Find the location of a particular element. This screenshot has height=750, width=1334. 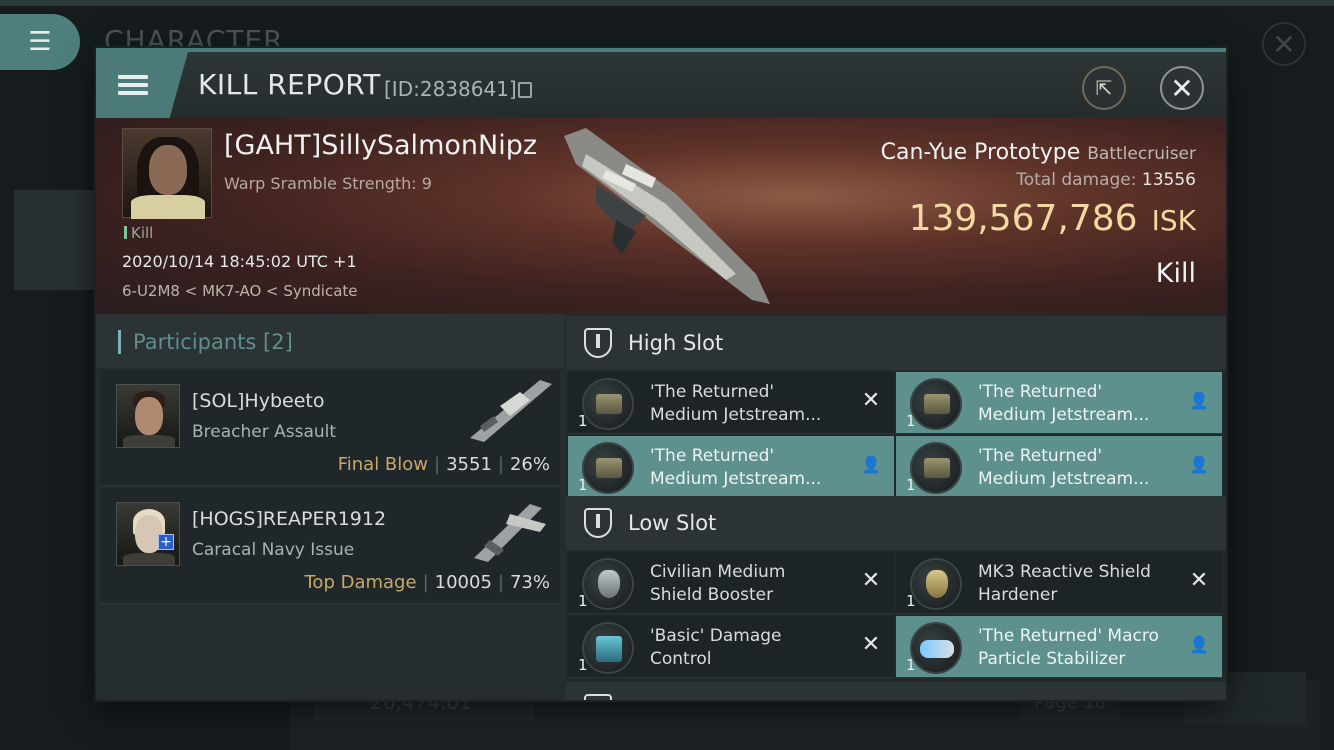

victim-subtitle: Warp Sramble Strength: 9 is located at coordinates (328, 183).